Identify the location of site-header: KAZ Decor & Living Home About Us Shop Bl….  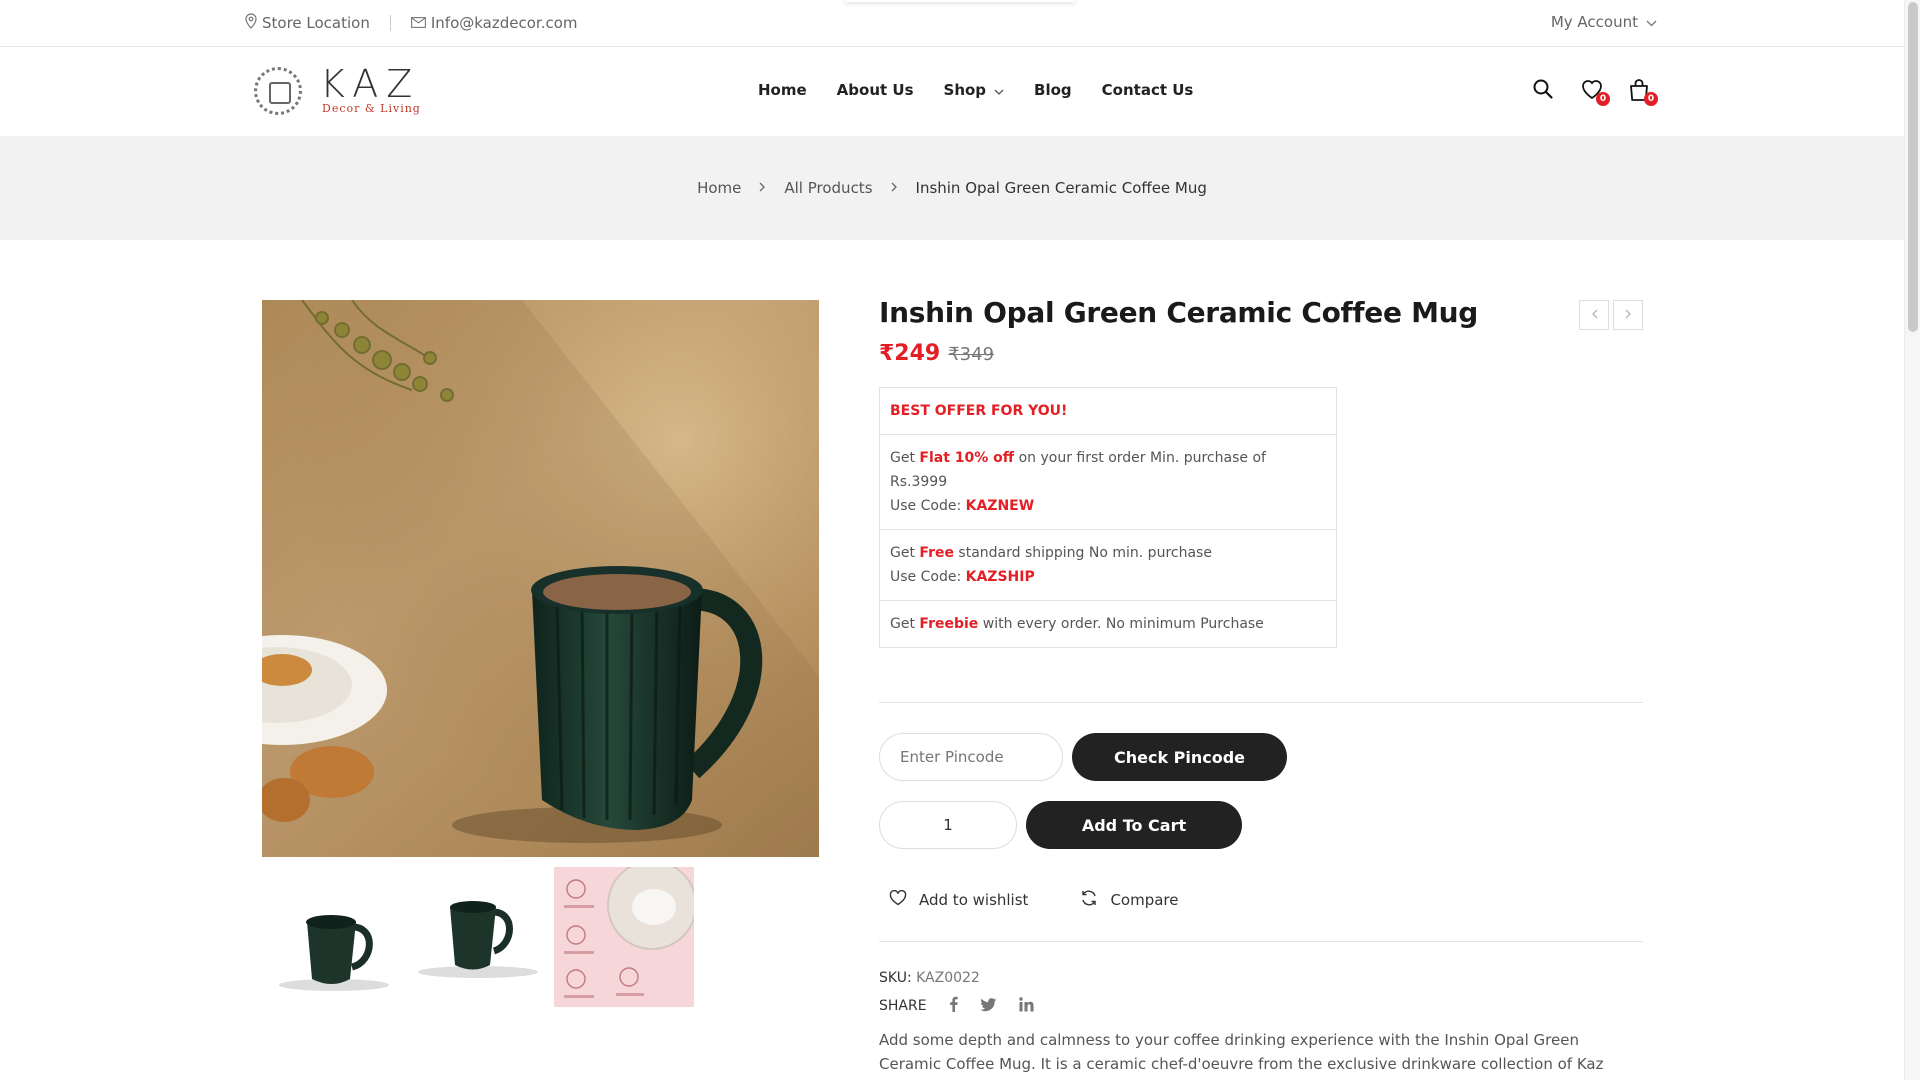
(952, 92).